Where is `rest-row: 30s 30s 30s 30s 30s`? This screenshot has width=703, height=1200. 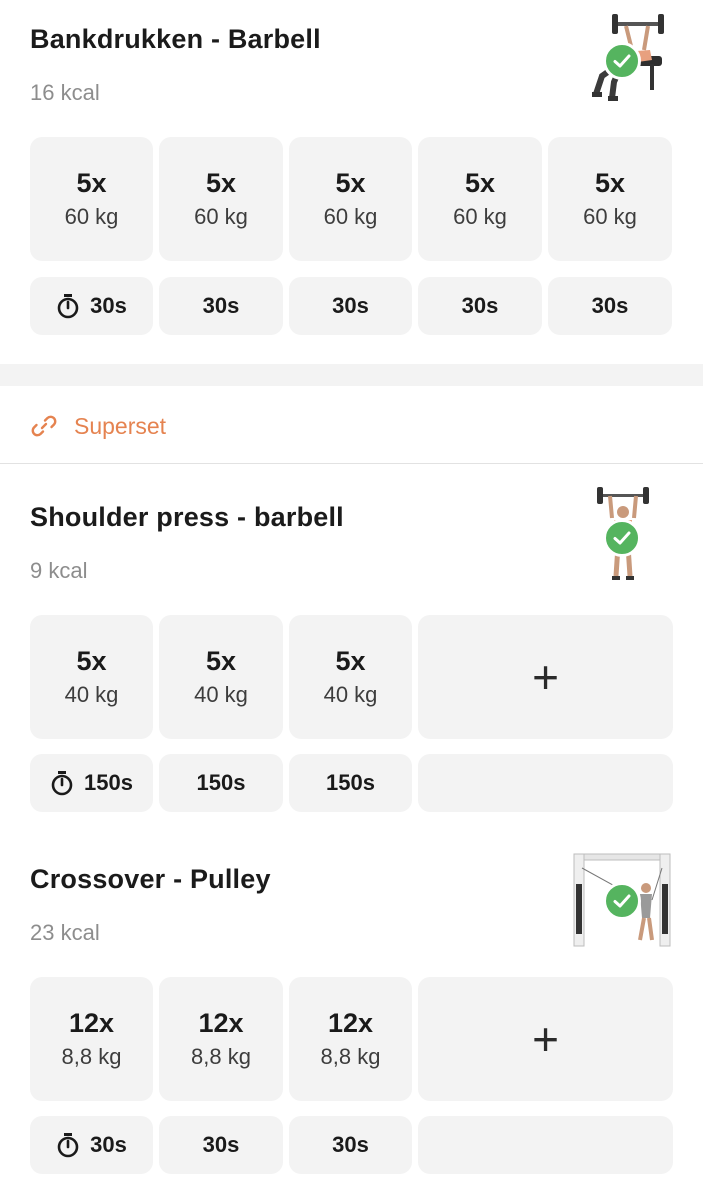
rest-row: 30s 30s 30s 30s 30s is located at coordinates (351, 306).